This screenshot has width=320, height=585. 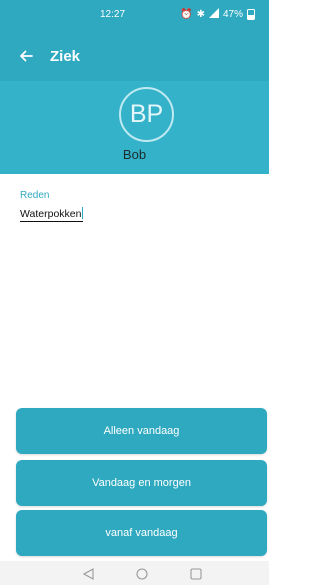 I want to click on reason-form: Reden Waterpokken, so click(x=135, y=206).